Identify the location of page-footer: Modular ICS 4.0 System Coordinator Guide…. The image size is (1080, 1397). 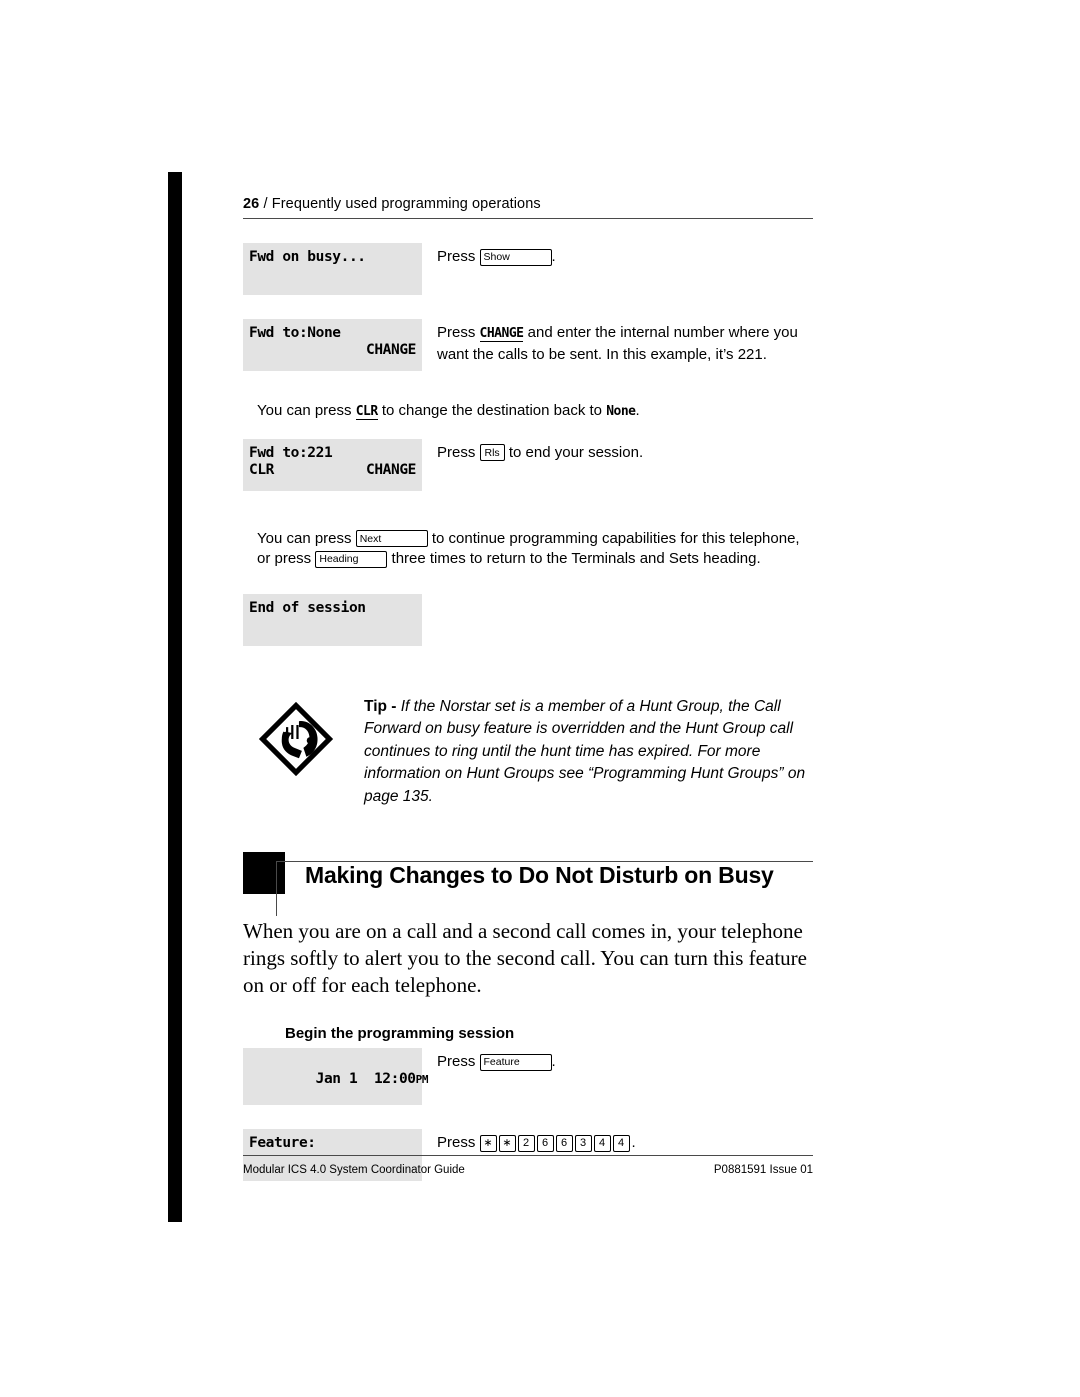
(528, 1165).